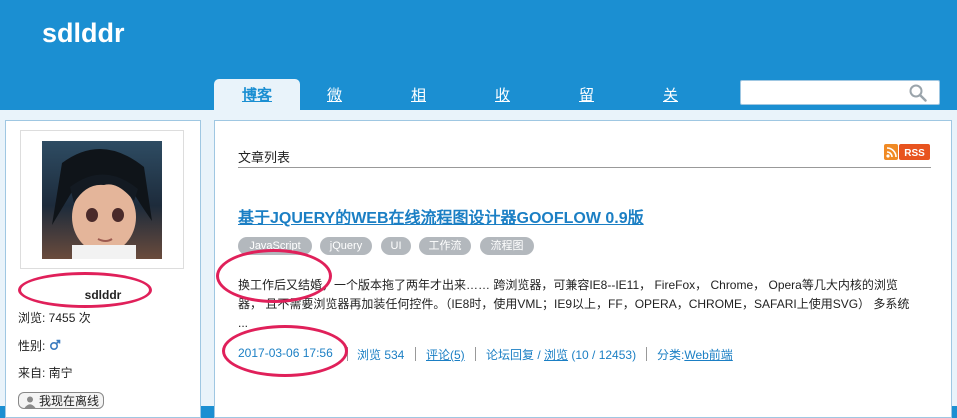  Describe the element at coordinates (556, 355) in the screenshot. I see `forum-browse-link: 浏览` at that location.